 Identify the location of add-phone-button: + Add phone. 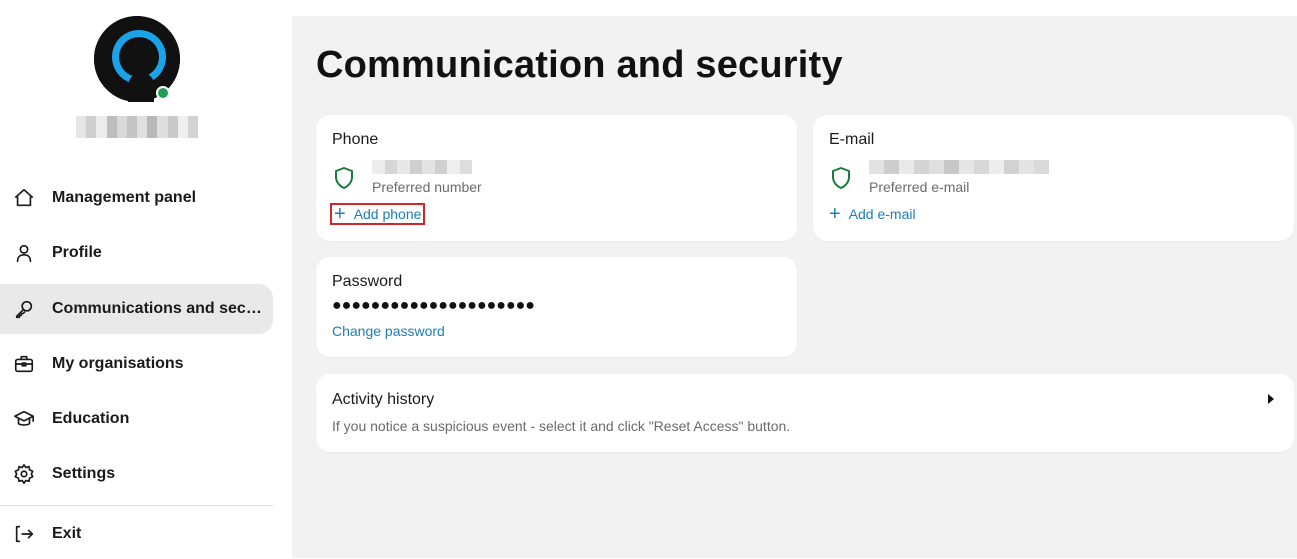
(378, 214).